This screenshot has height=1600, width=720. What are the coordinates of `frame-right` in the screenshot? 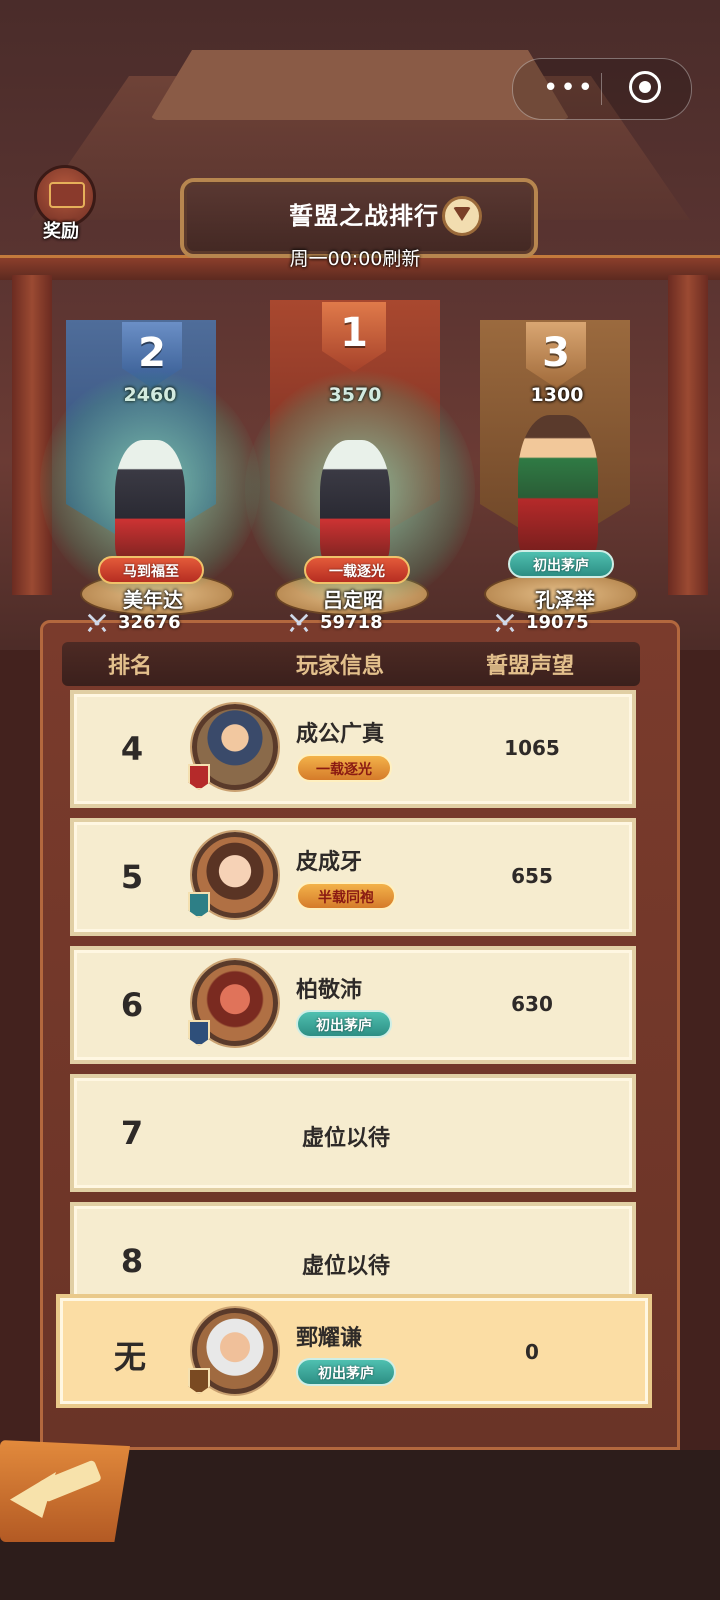 It's located at (699, 1050).